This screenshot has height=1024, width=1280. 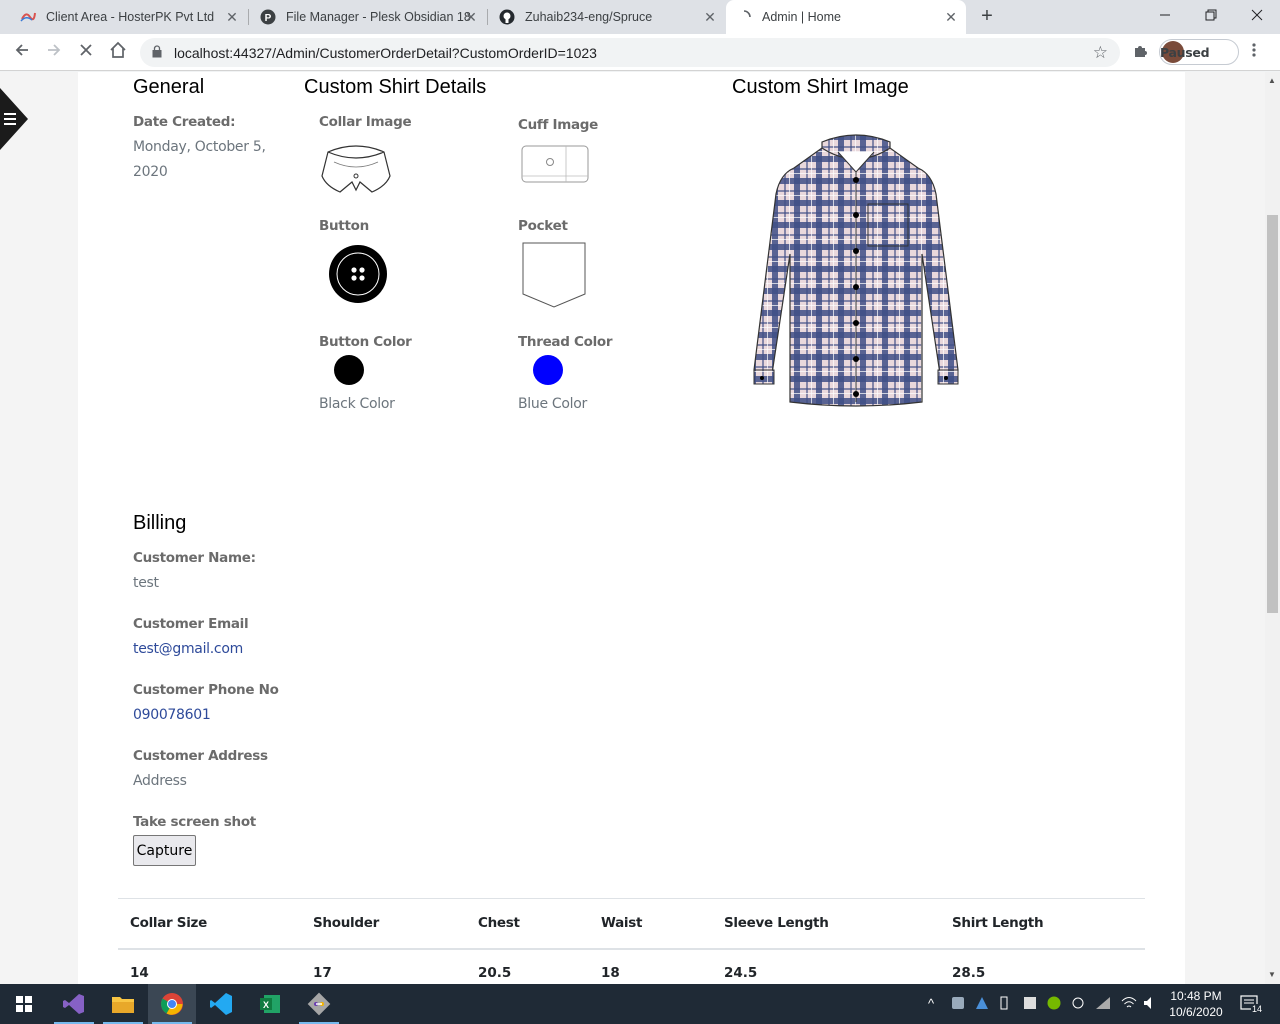 I want to click on lock-icon, so click(x=157, y=51).